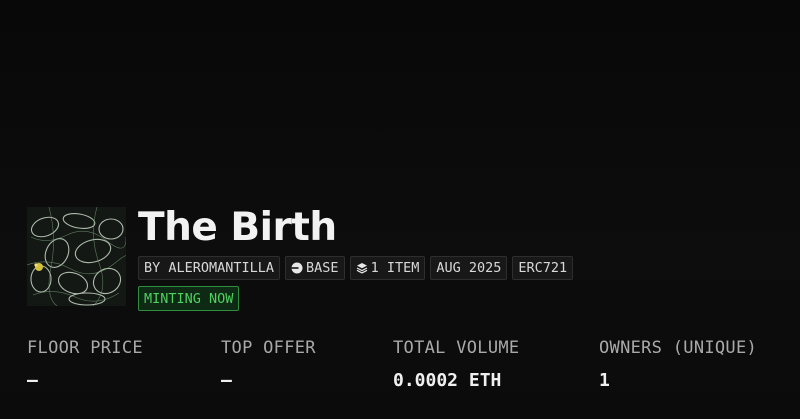 The width and height of the screenshot is (800, 419). I want to click on base-chain-icon, so click(297, 268).